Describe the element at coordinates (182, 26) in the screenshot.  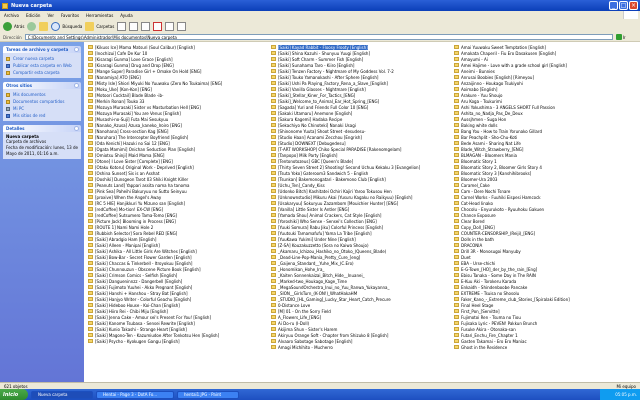
I see `views-icon` at that location.